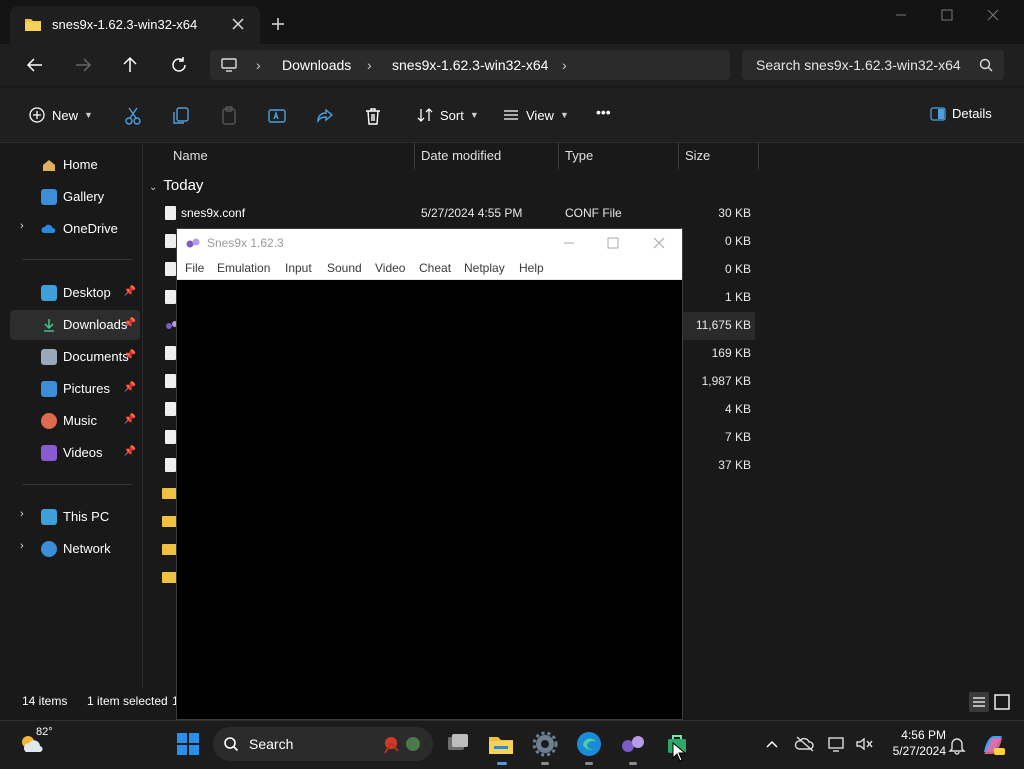 The image size is (1024, 769). Describe the element at coordinates (697, 155) in the screenshot. I see `column-header-size: Size` at that location.